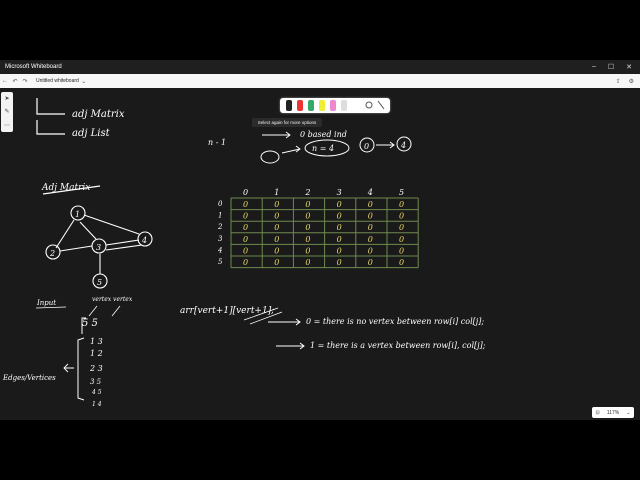  Describe the element at coordinates (7, 125) in the screenshot. I see `more-tools-icon: ⋯` at that location.